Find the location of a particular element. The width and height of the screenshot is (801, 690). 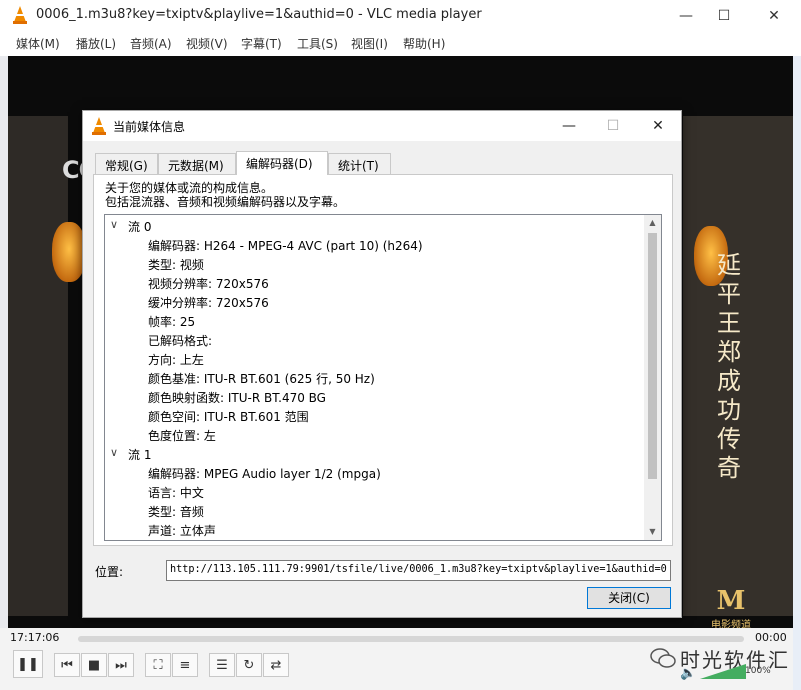

lantern-left is located at coordinates (69, 252).